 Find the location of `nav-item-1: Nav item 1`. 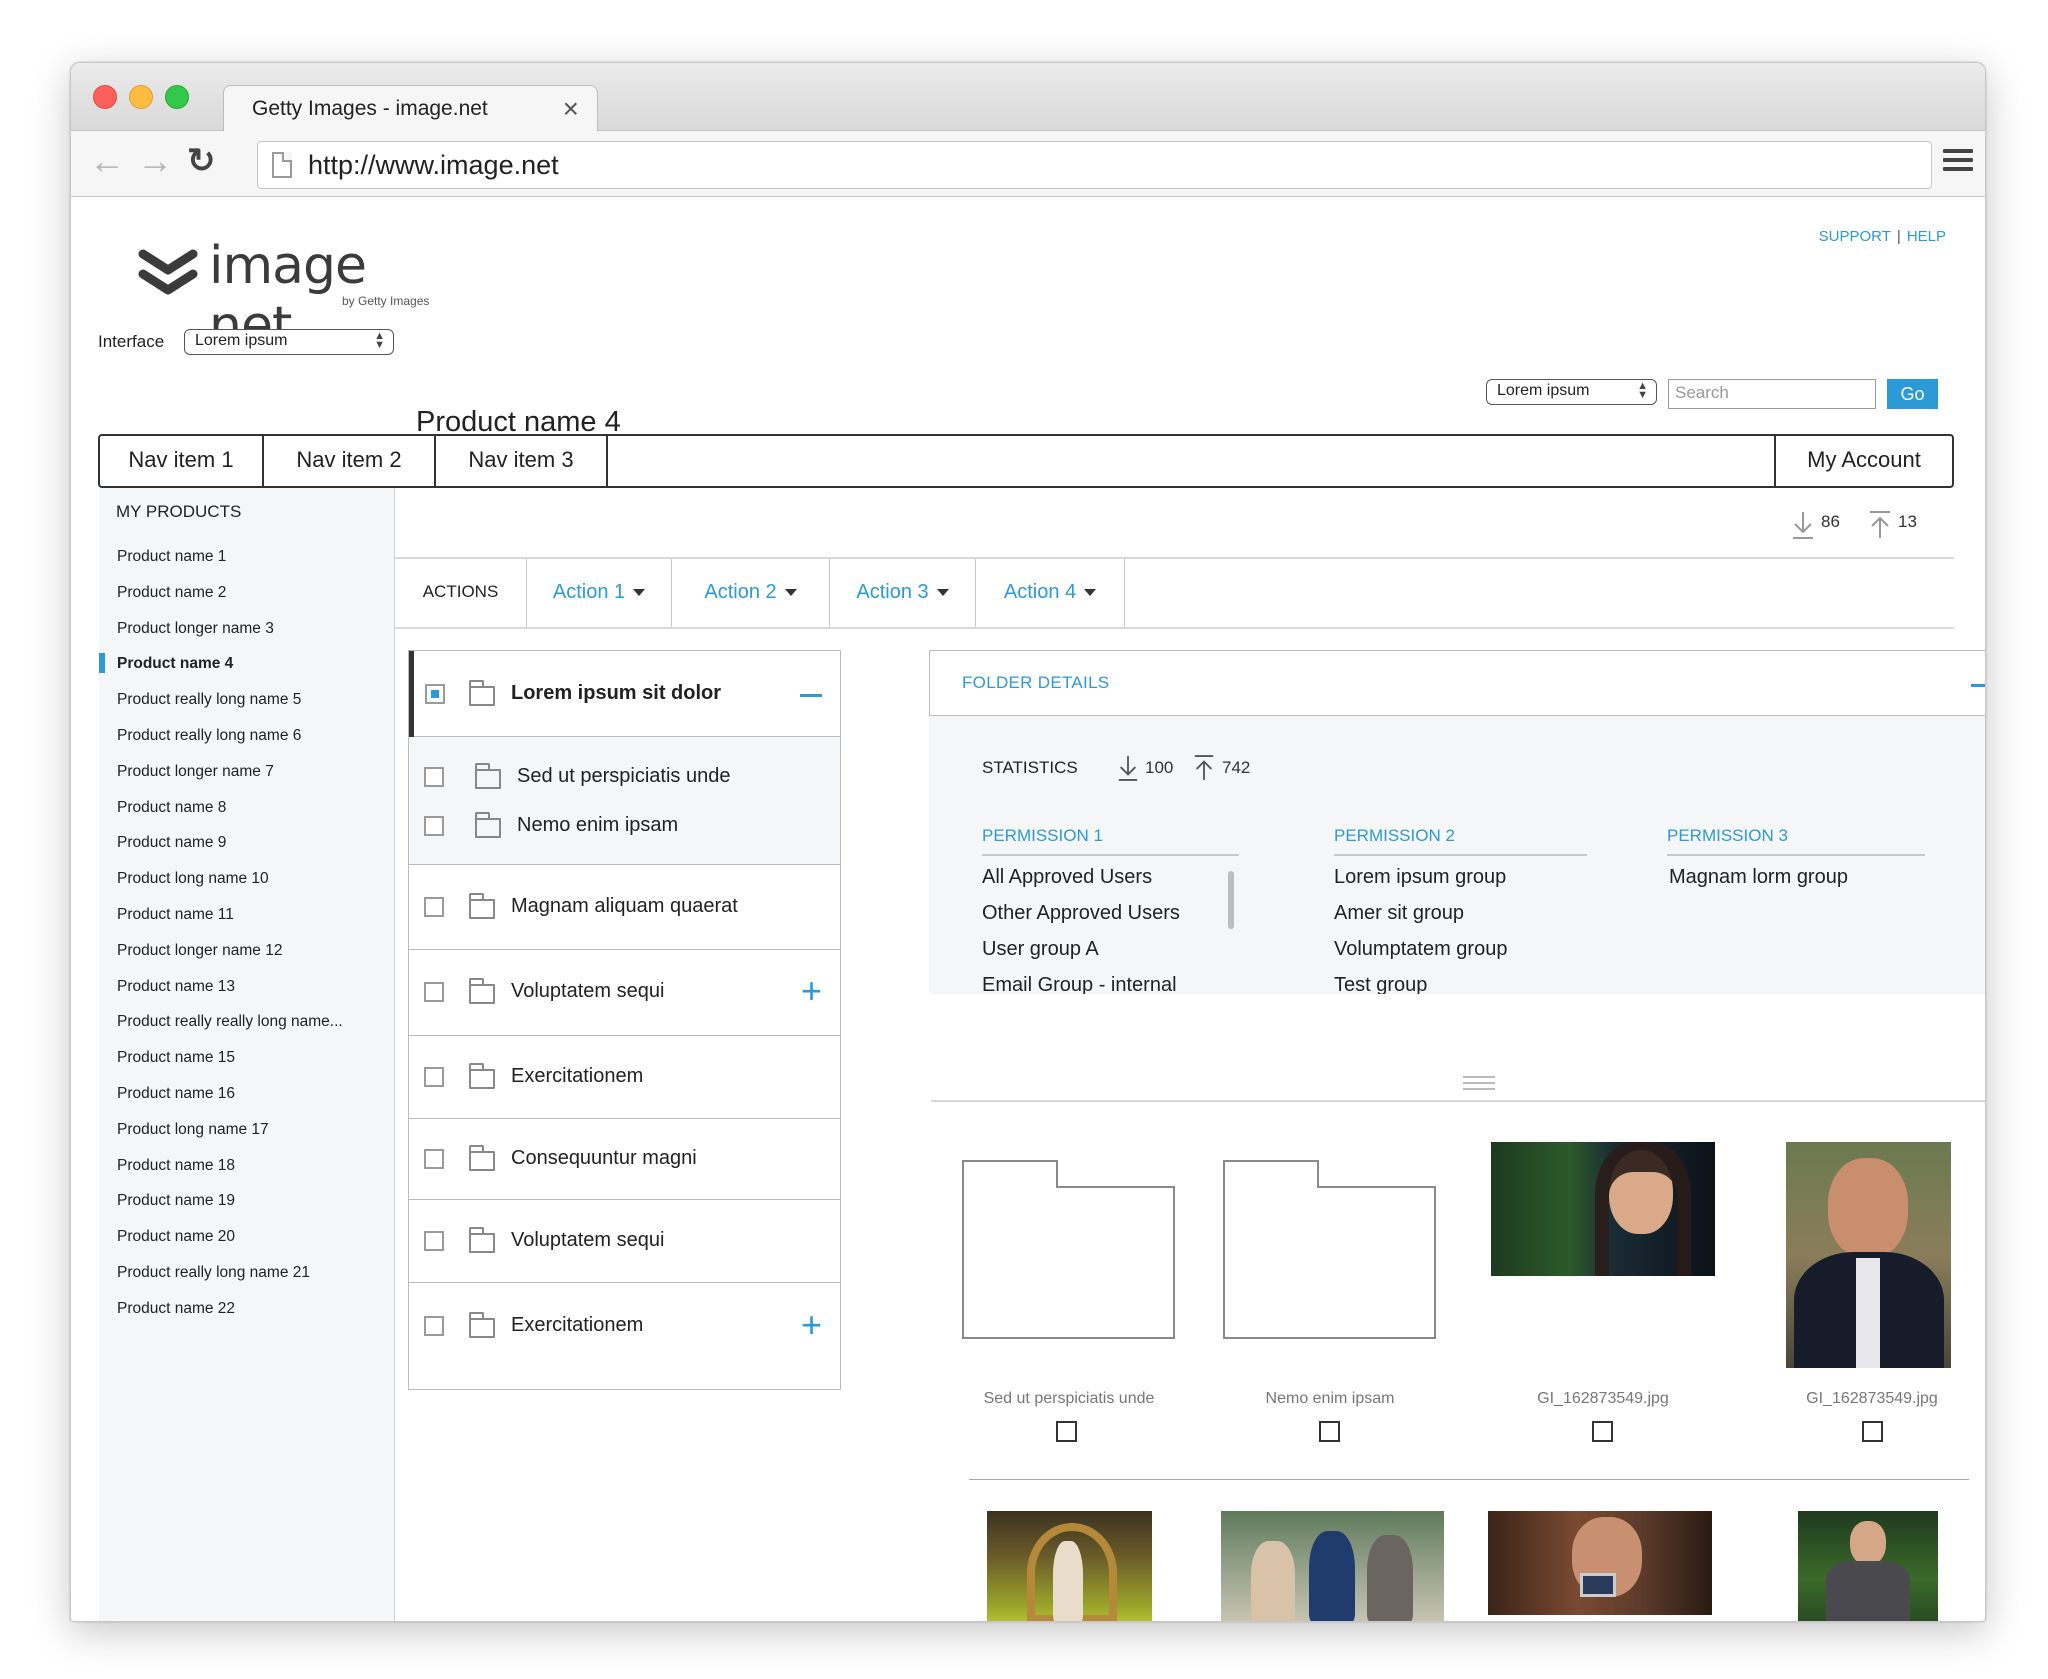

nav-item-1: Nav item 1 is located at coordinates (182, 461).